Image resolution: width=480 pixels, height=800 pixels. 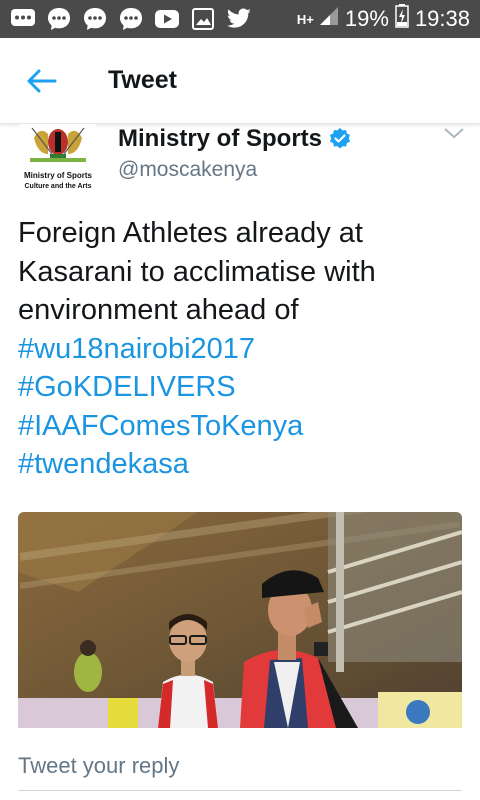 I want to click on tweet-options-button, so click(x=454, y=133).